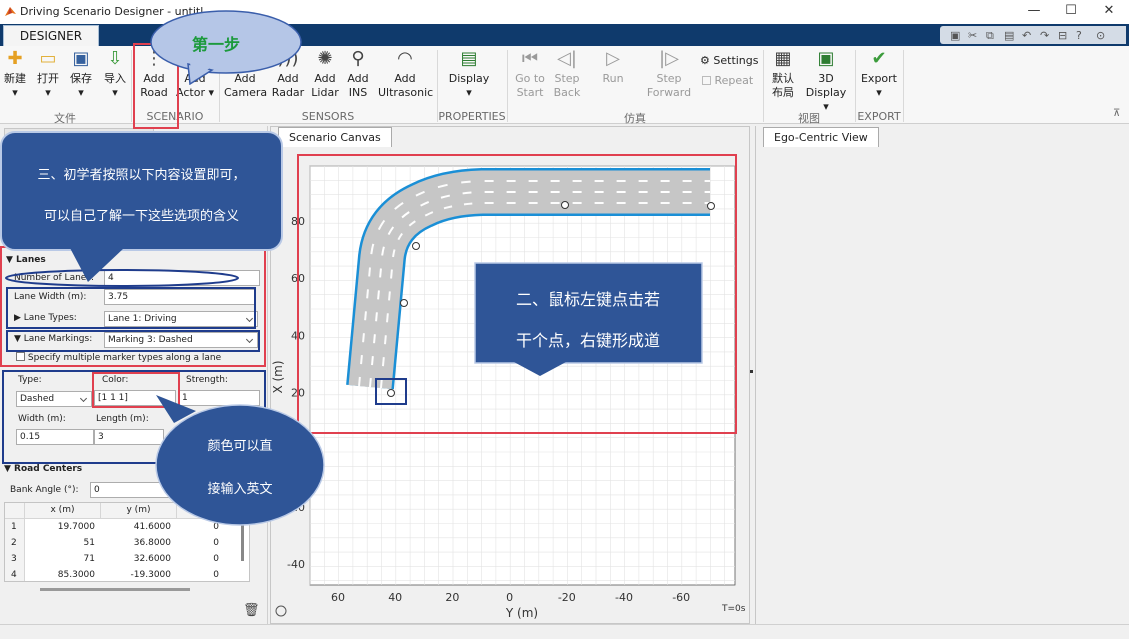  I want to click on new-button: ✚ 新建 ▾, so click(15, 74).